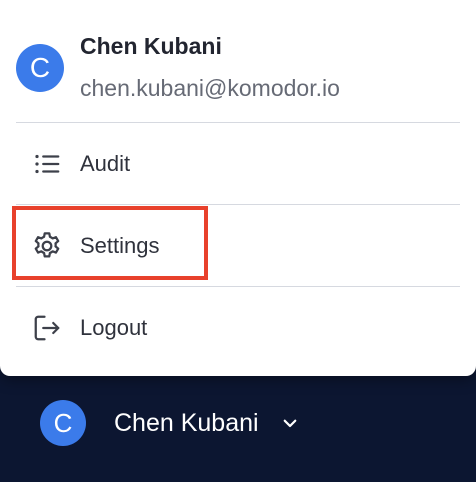 Image resolution: width=476 pixels, height=482 pixels. I want to click on menu-item-label: Audit, so click(105, 163).